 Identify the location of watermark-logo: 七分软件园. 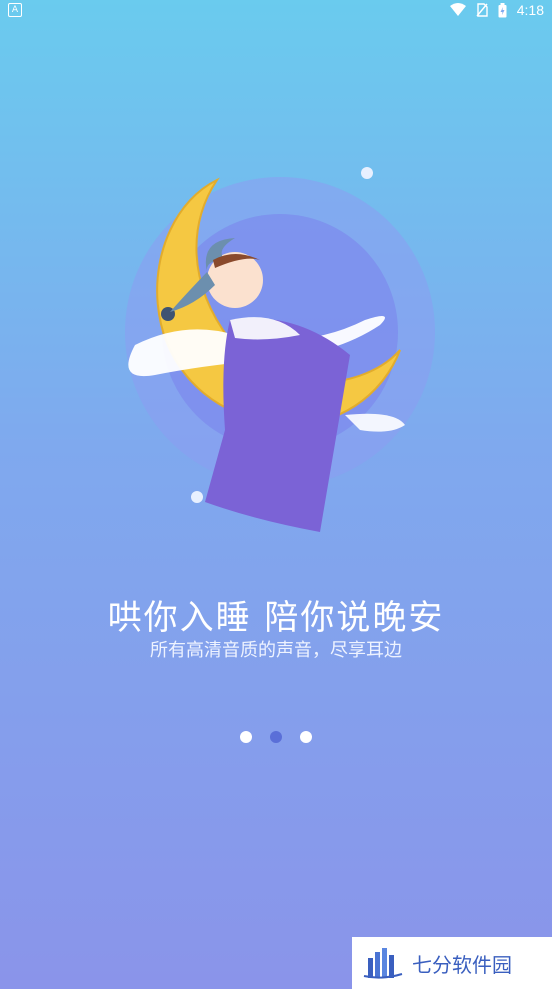
(452, 963).